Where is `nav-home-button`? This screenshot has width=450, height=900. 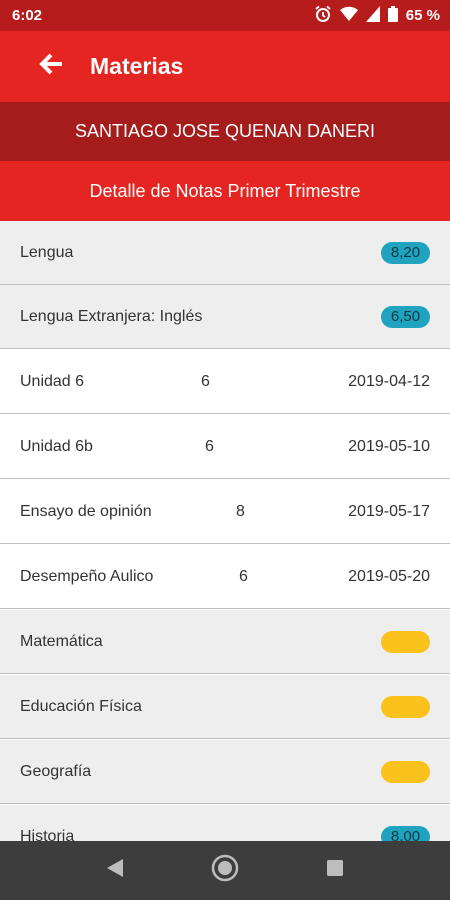
nav-home-button is located at coordinates (225, 871).